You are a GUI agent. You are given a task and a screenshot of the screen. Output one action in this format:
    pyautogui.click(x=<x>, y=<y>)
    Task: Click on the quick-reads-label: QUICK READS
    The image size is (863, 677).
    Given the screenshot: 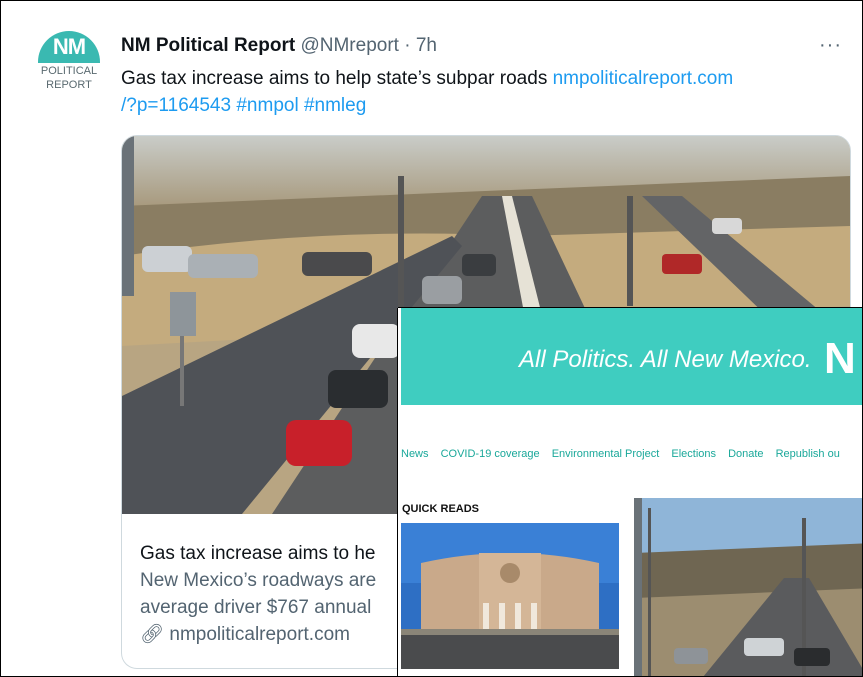 What is the action you would take?
    pyautogui.click(x=441, y=509)
    